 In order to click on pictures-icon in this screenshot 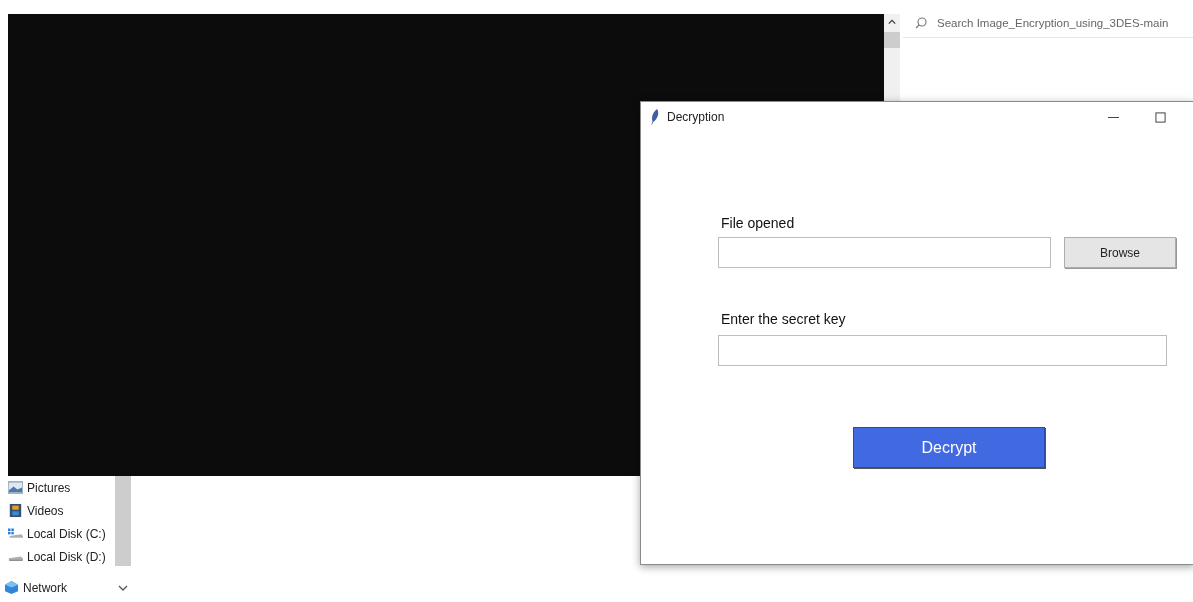, I will do `click(15, 487)`.